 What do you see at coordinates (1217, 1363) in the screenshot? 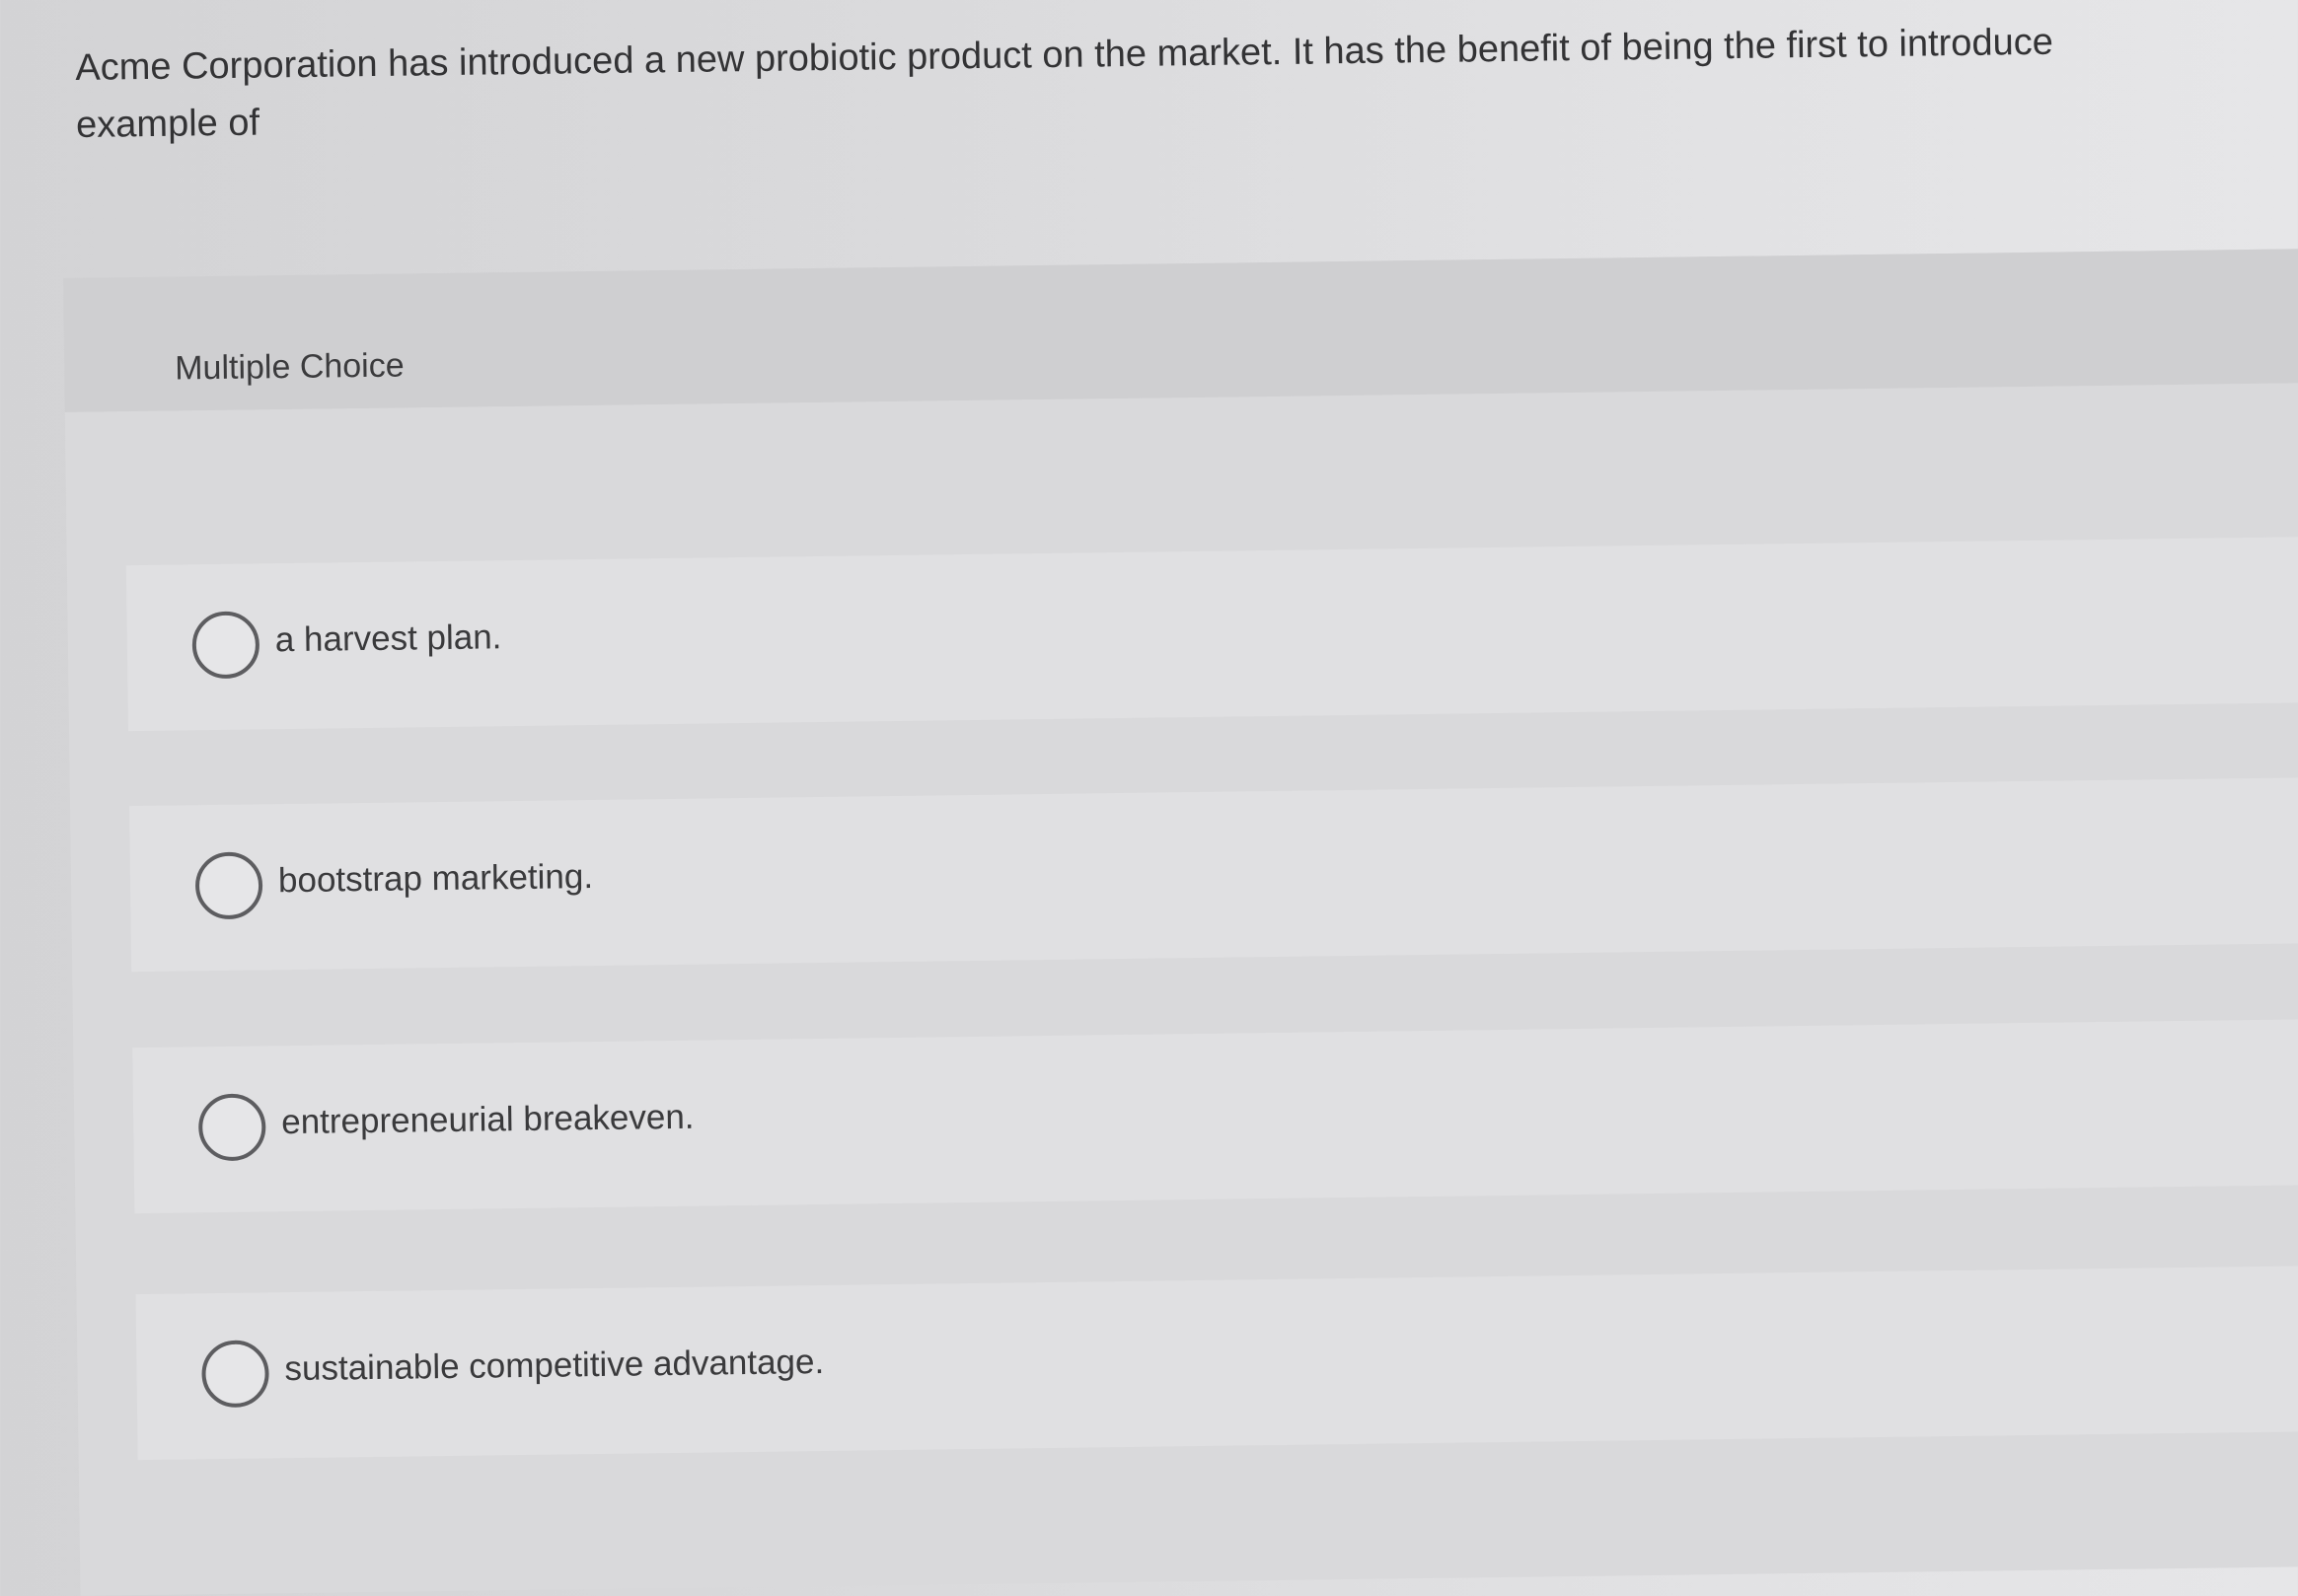
I see `option-d-sustainable-competitive-advantage: sustainable competitive advantage.` at bounding box center [1217, 1363].